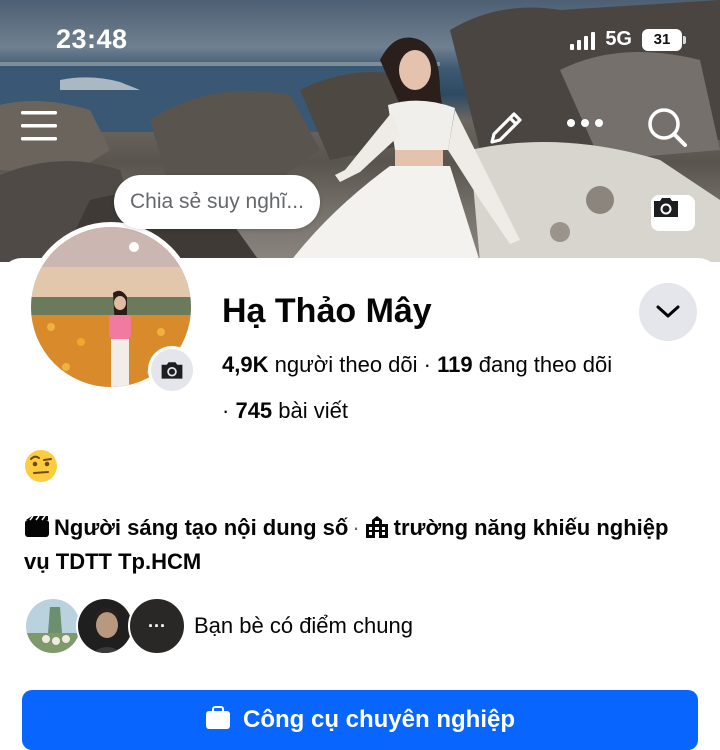 The image size is (720, 750). I want to click on mutual-friends-row: ··· Bạn bè có điểm chung, so click(218, 626).